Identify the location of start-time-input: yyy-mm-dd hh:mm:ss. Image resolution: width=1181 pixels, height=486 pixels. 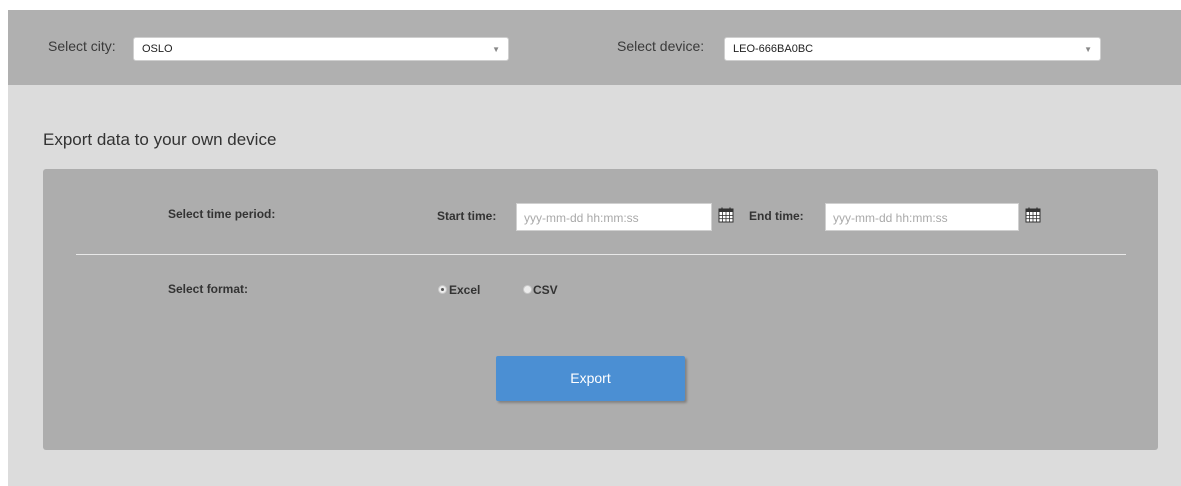
(614, 217).